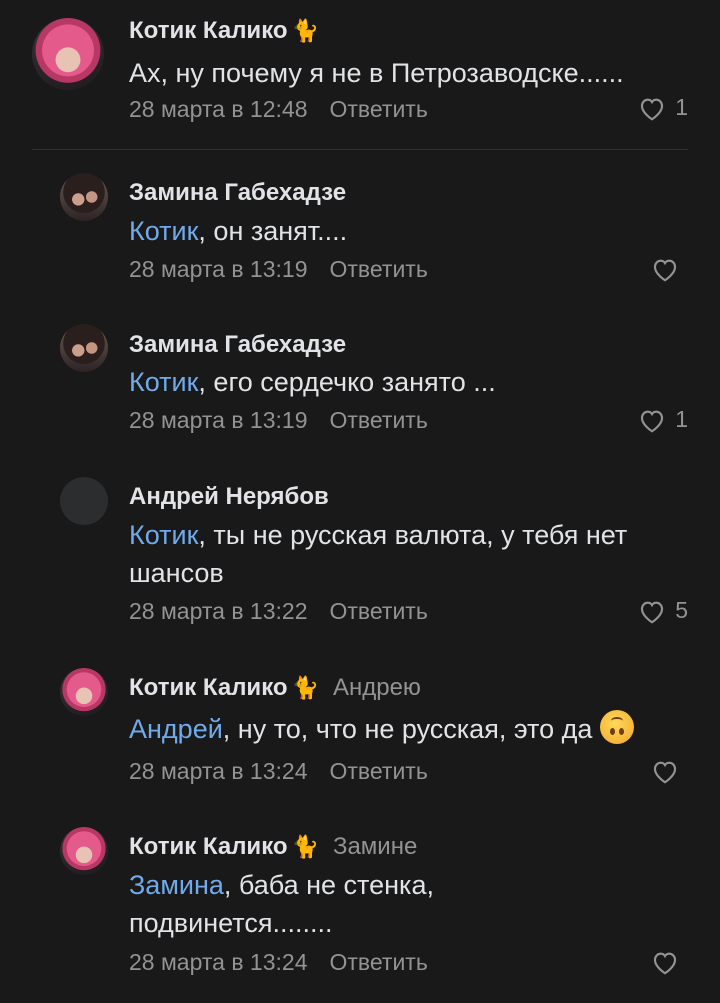 This screenshot has height=1003, width=720. I want to click on comment-author: Андрей Нерябов, so click(229, 497).